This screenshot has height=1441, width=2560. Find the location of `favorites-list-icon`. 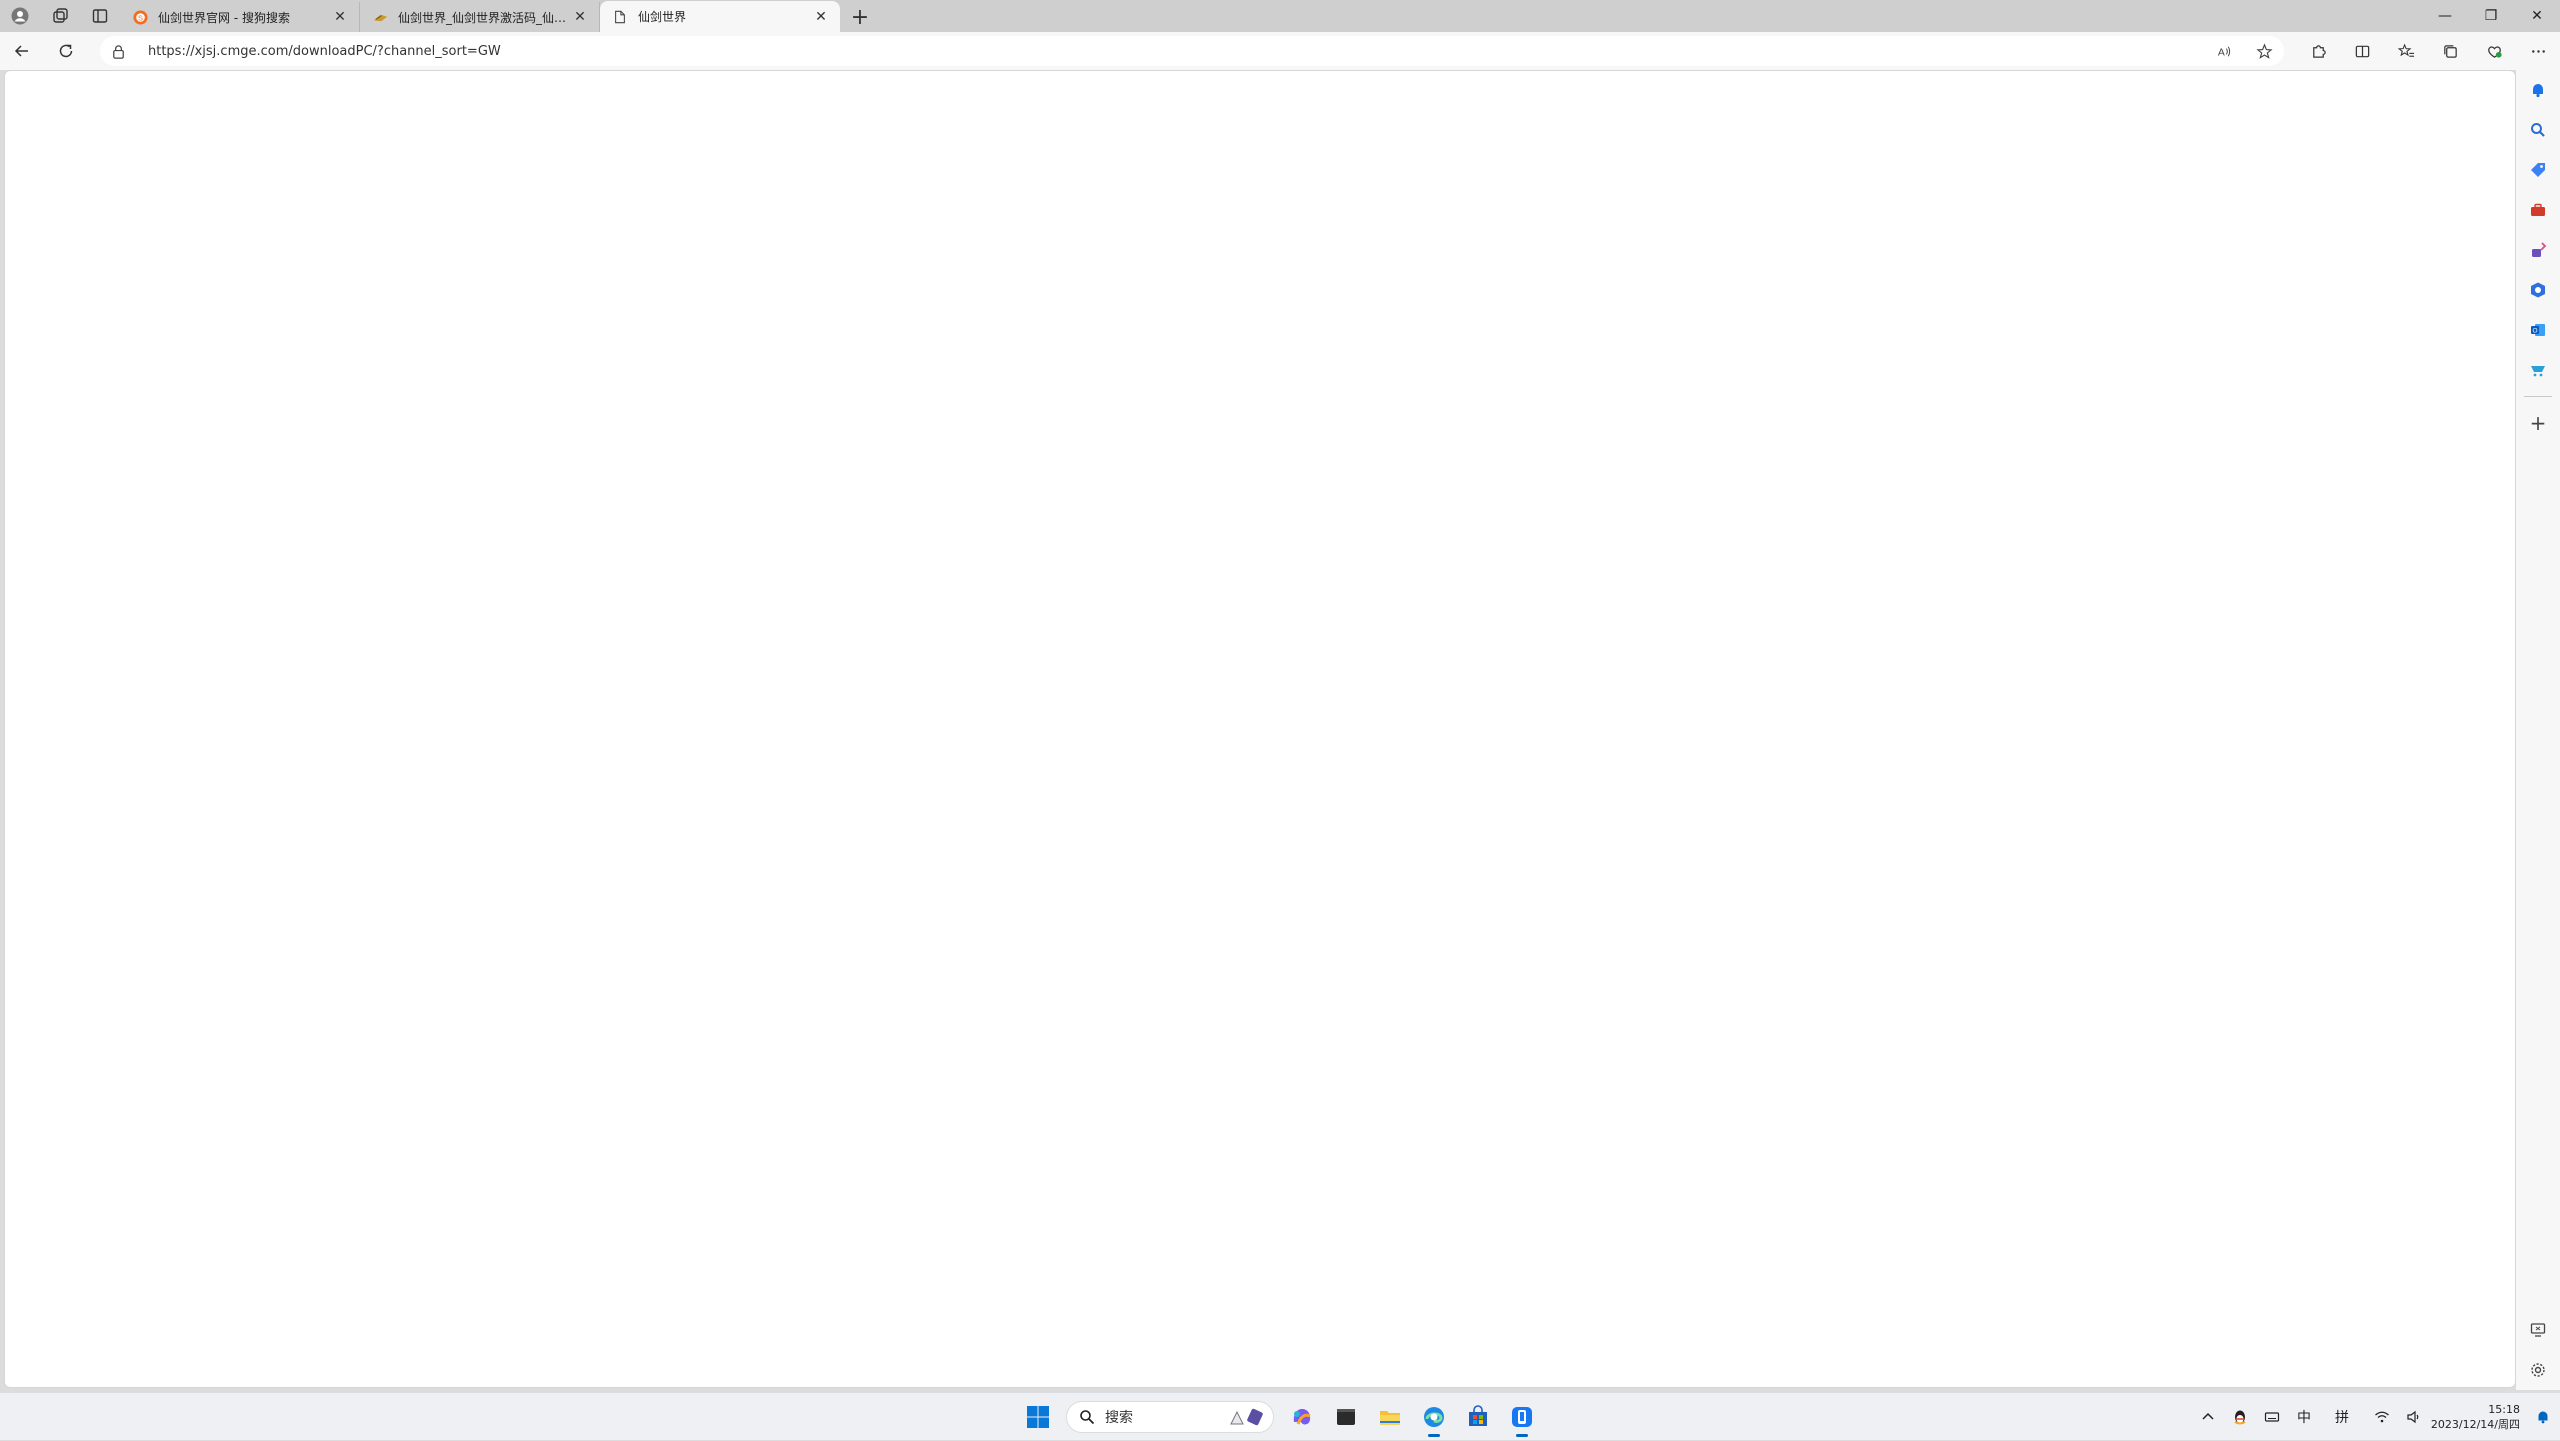

favorites-list-icon is located at coordinates (2405, 49).